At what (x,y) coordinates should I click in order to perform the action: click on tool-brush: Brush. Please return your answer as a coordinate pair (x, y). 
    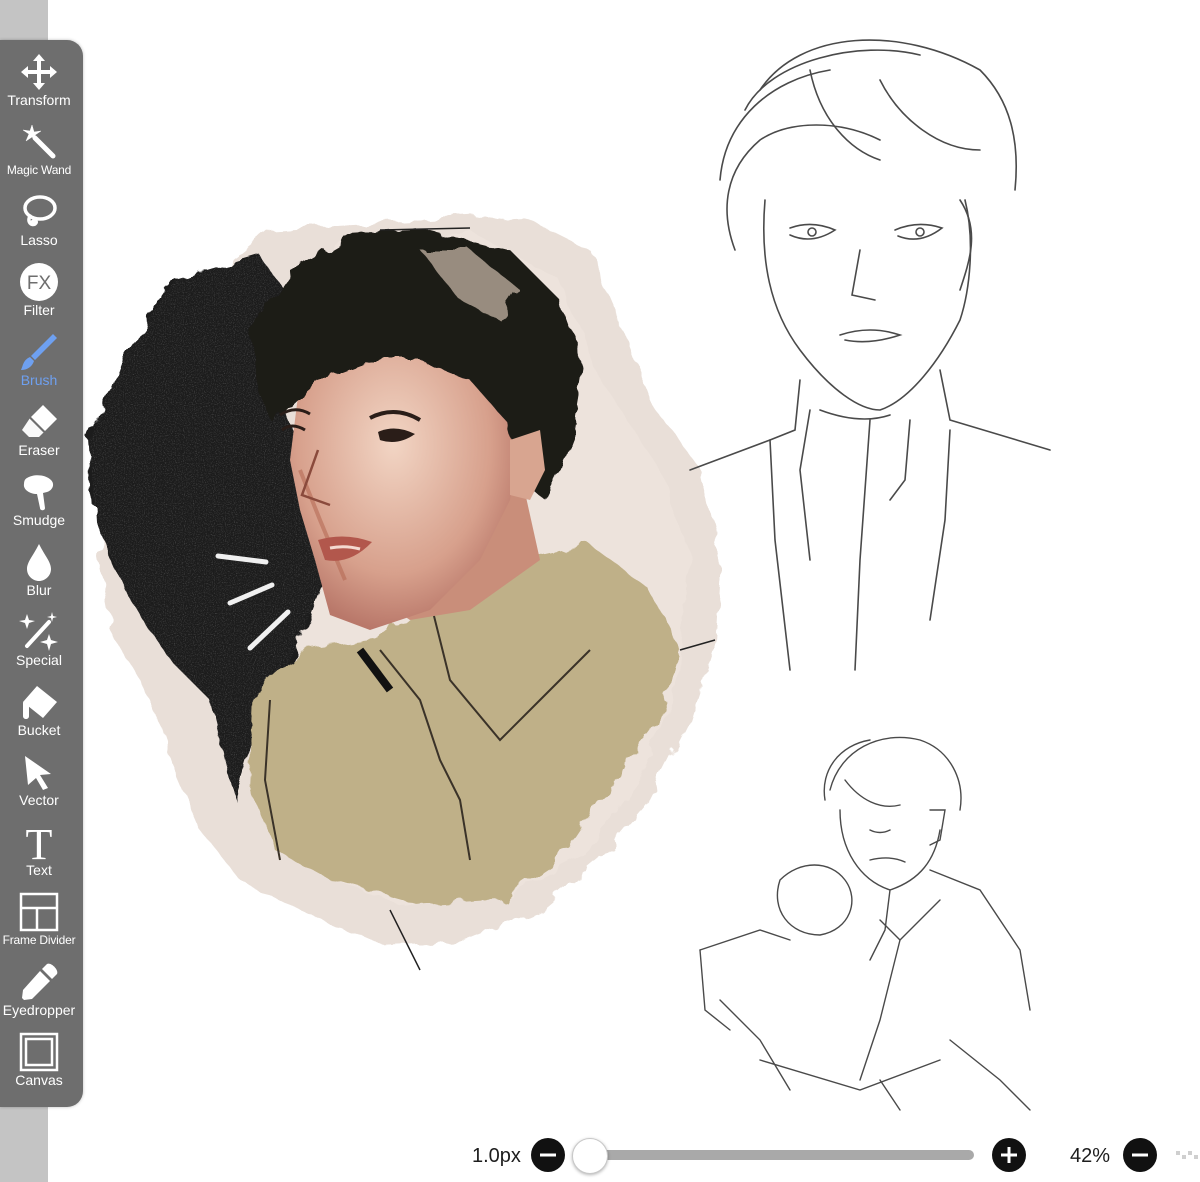
    Looking at the image, I should click on (39, 365).